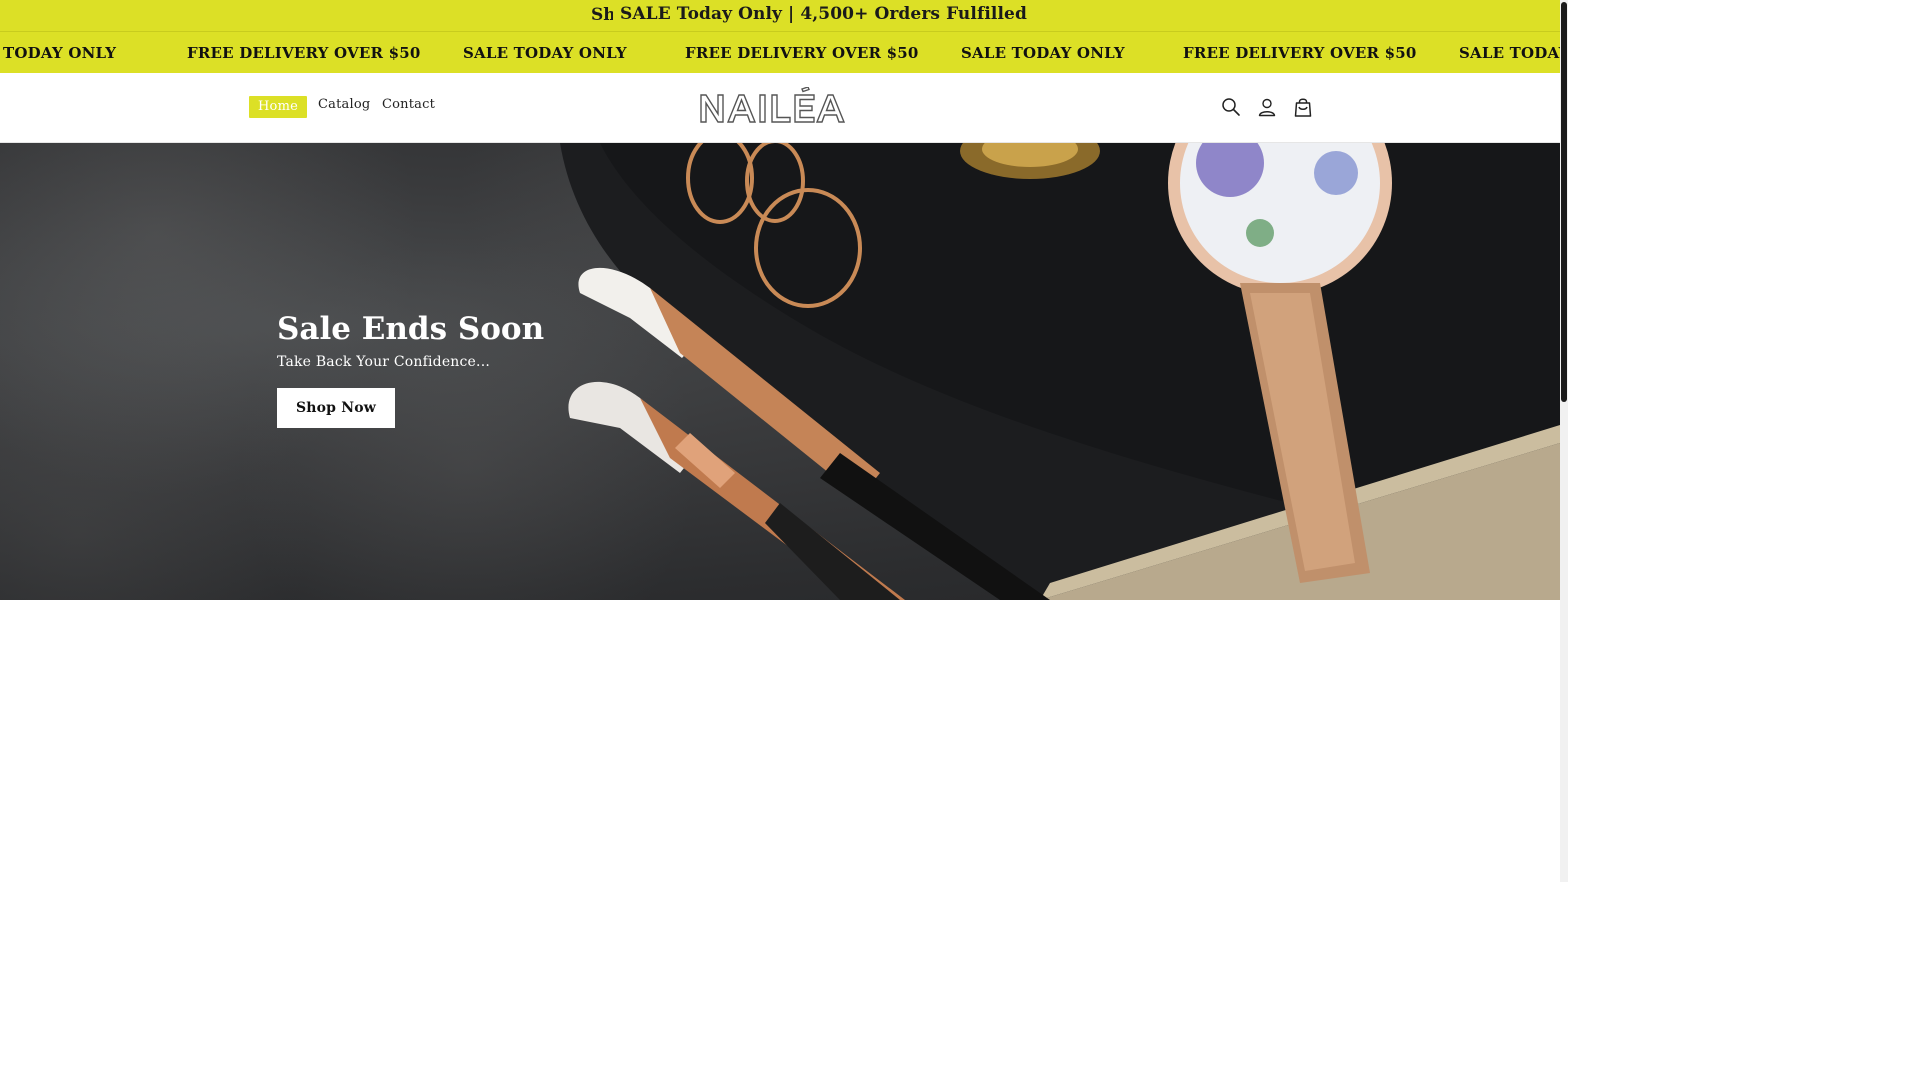 This screenshot has height=1080, width=1920. Describe the element at coordinates (344, 104) in the screenshot. I see `nav-catalog: Catalog` at that location.